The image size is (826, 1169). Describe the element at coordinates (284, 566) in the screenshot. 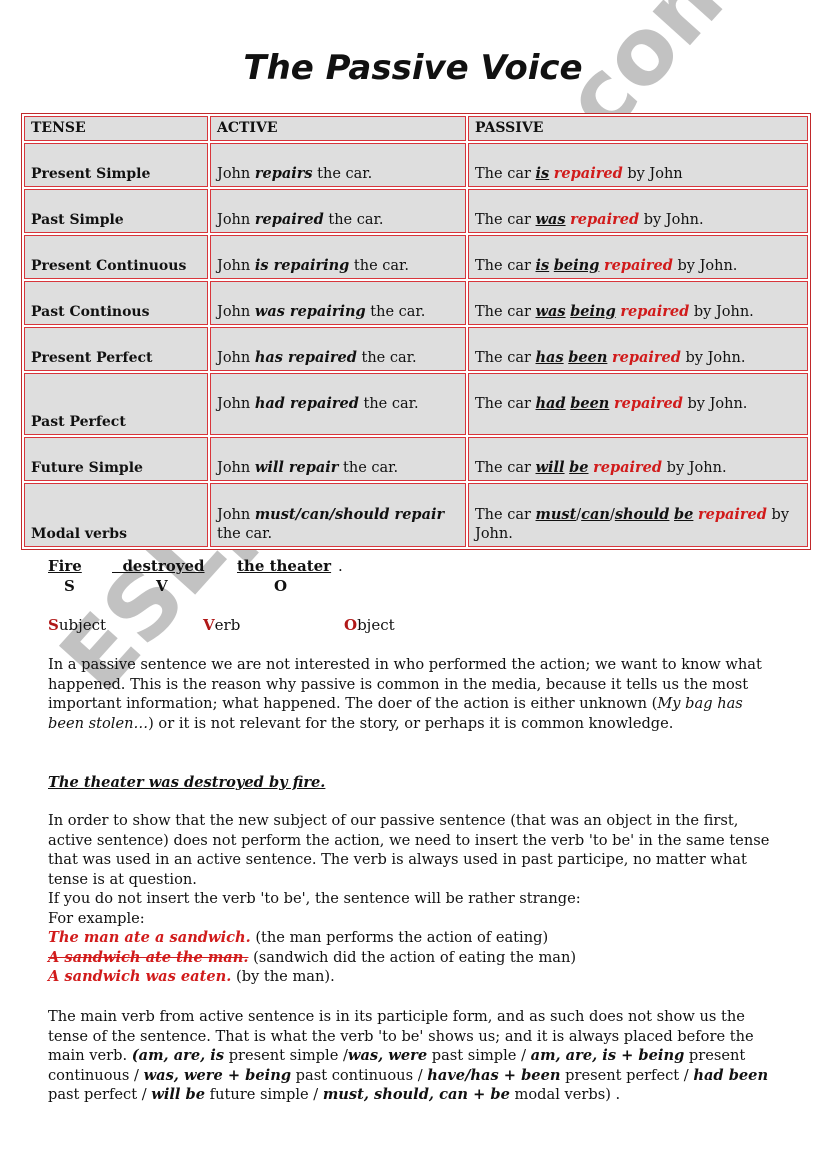

I see `svo-object-word: the theater` at that location.